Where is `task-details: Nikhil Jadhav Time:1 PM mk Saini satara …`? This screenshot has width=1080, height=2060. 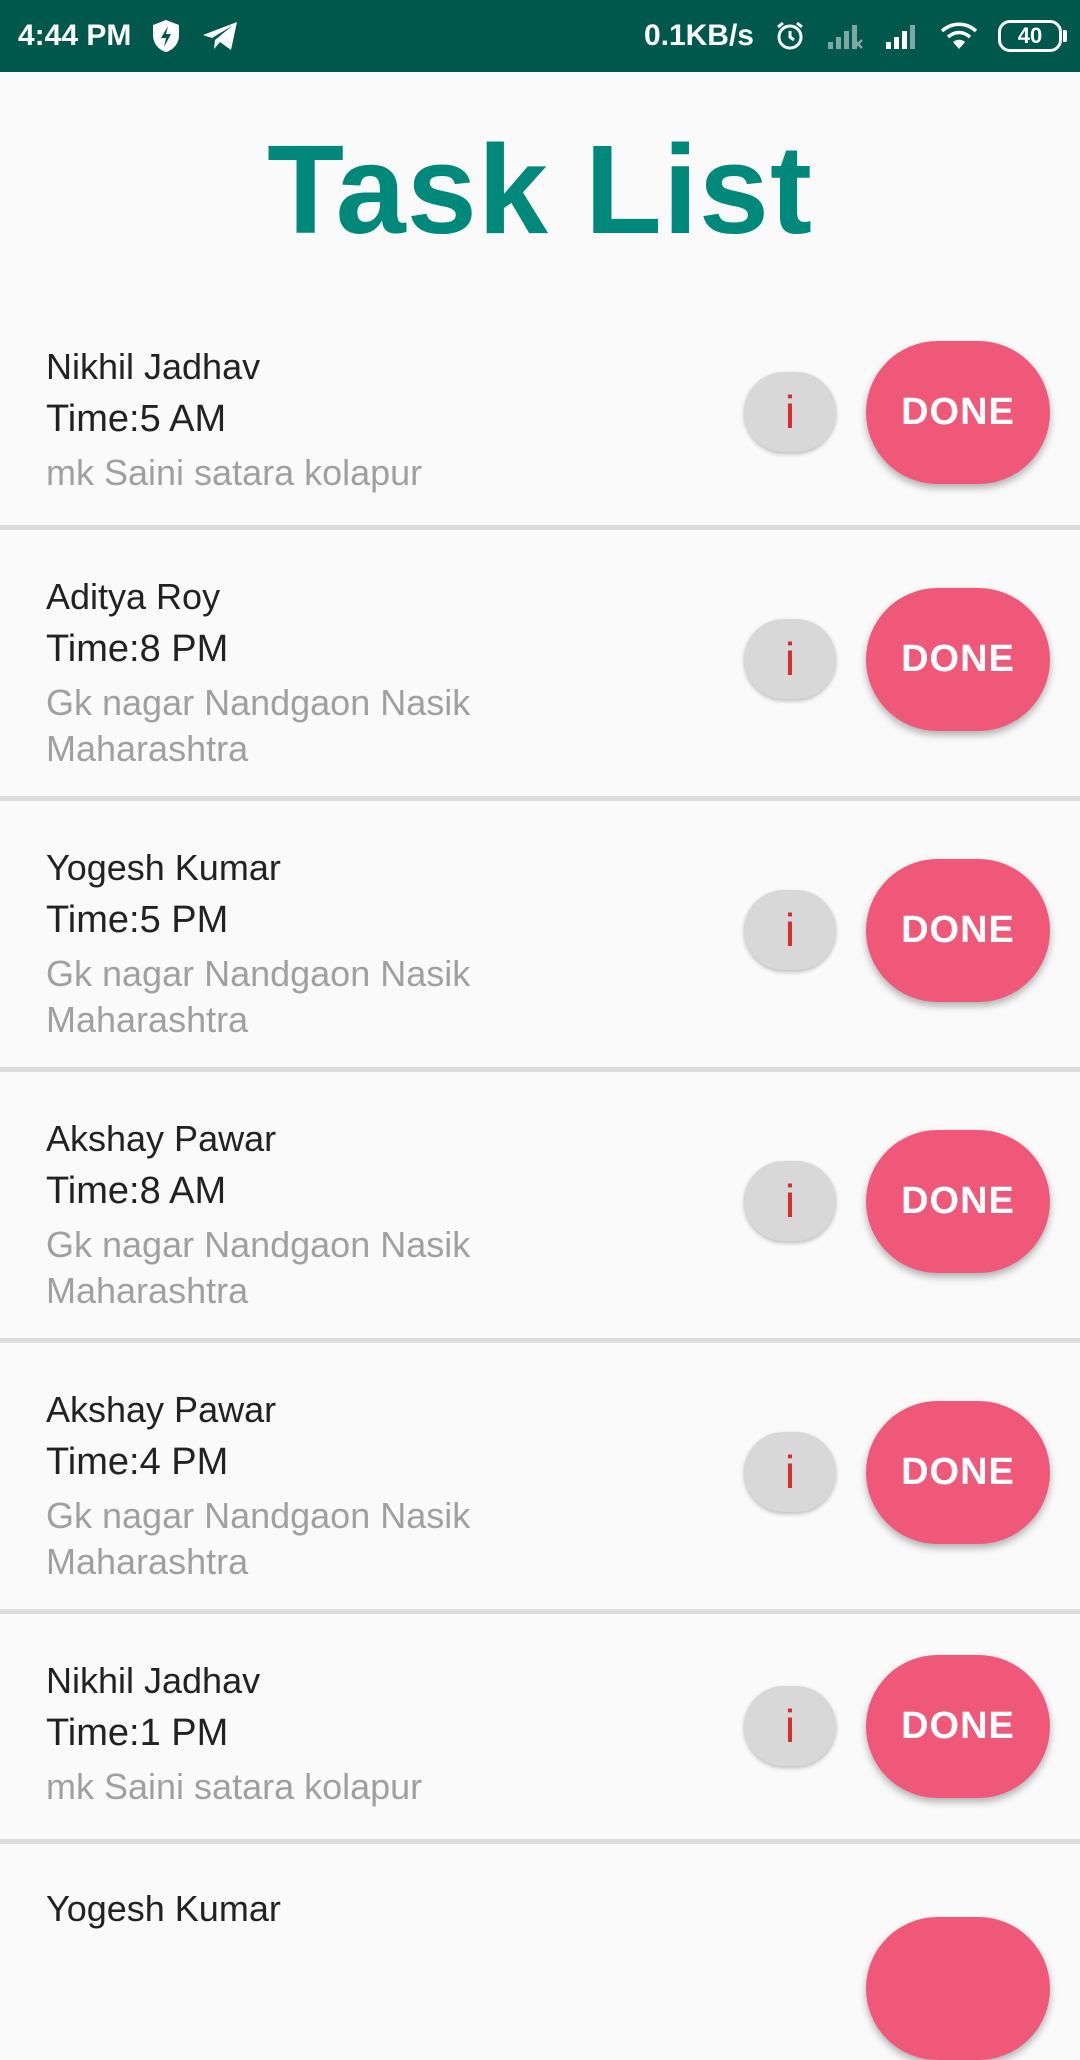
task-details: Nikhil Jadhav Time:1 PM mk Saini satara … is located at coordinates (356, 1732).